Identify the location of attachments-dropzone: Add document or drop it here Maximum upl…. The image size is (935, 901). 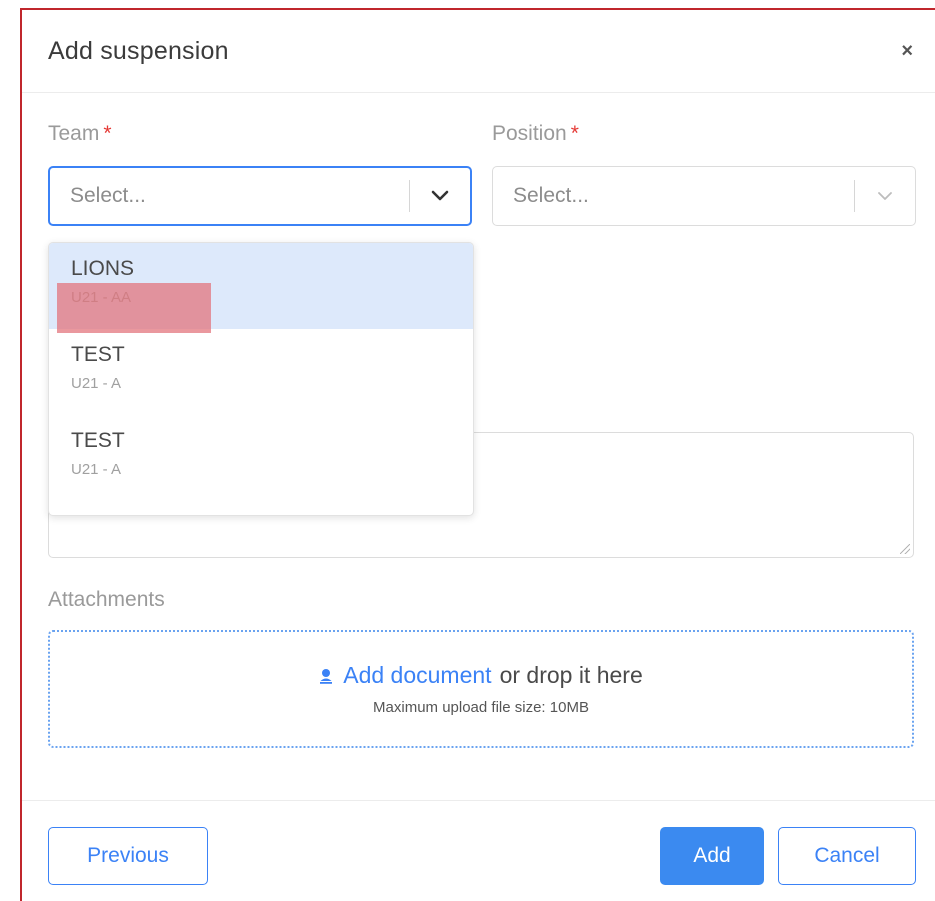
(481, 689).